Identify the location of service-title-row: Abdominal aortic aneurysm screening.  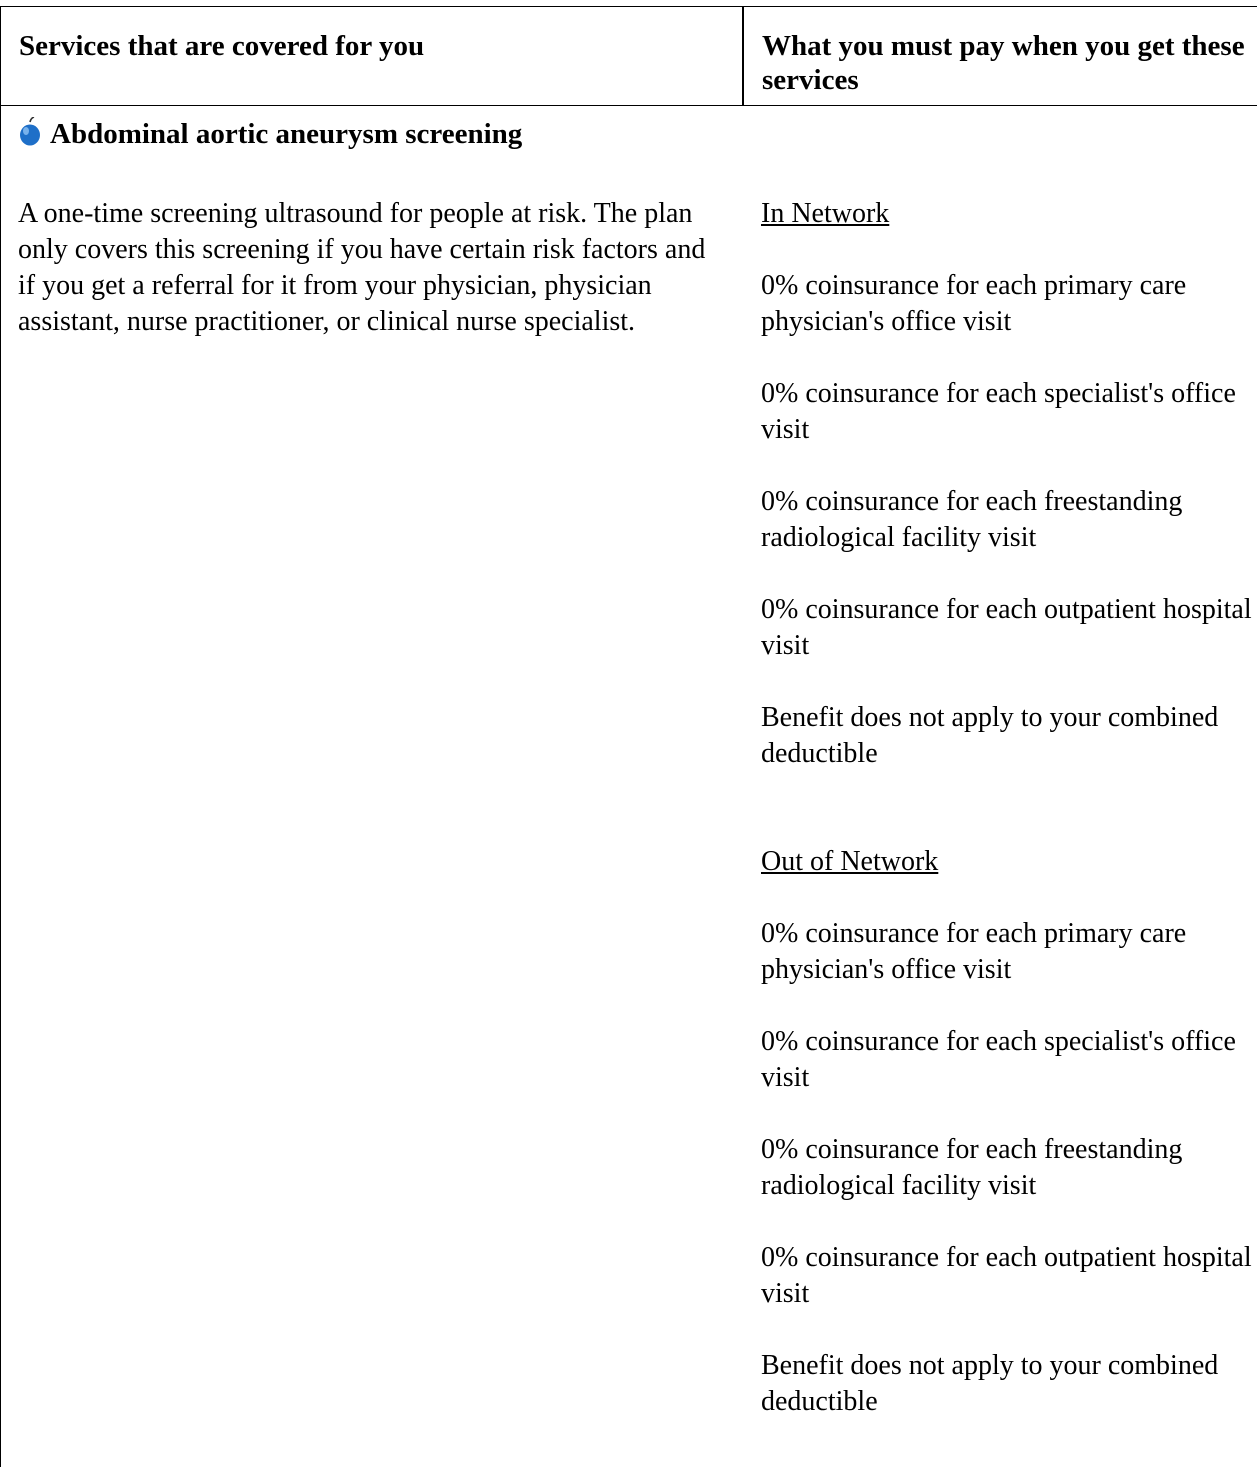
(270, 134).